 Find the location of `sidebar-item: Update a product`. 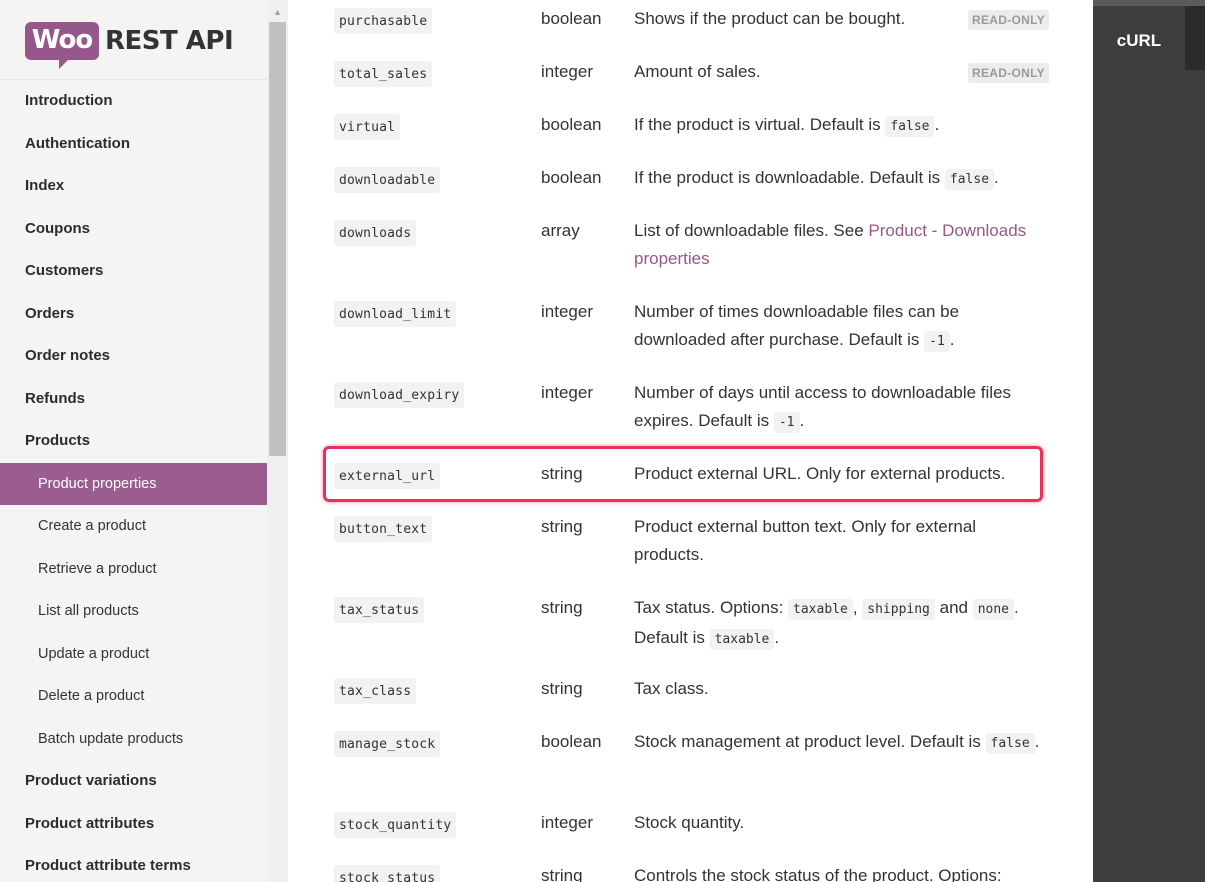

sidebar-item: Update a product is located at coordinates (133, 654).